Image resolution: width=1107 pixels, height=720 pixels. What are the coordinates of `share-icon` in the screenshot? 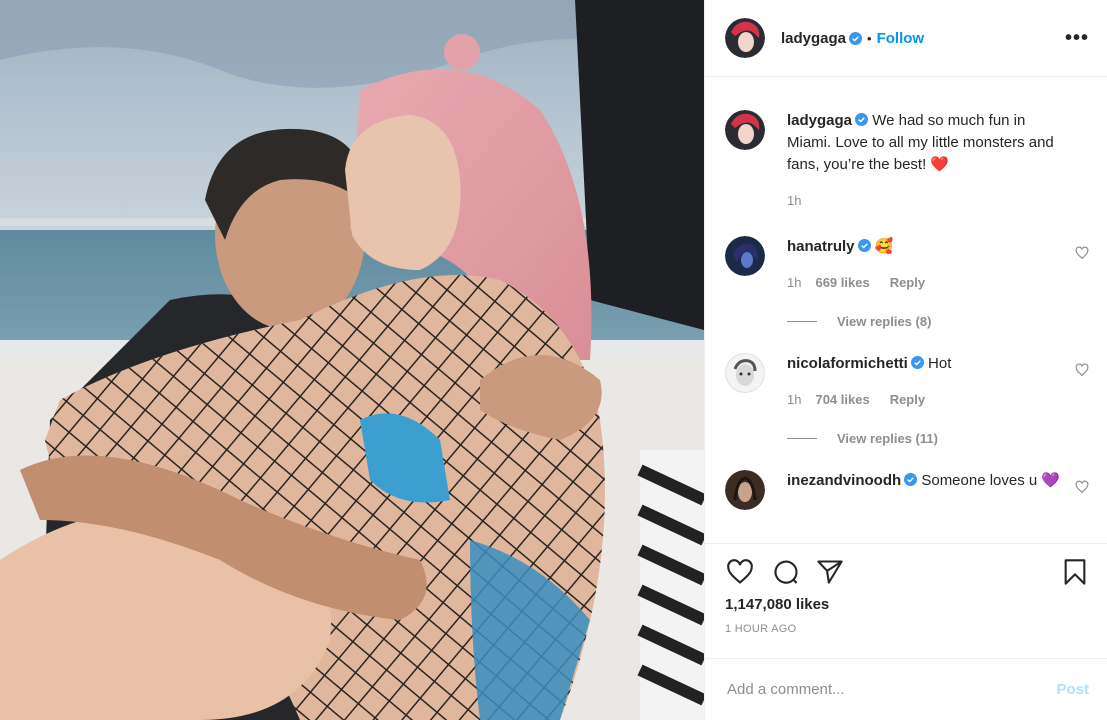 It's located at (830, 572).